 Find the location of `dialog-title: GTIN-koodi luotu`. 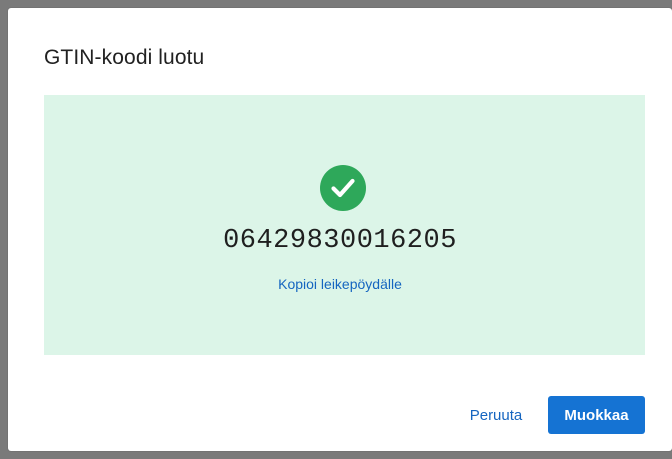

dialog-title: GTIN-koodi luotu is located at coordinates (124, 57).